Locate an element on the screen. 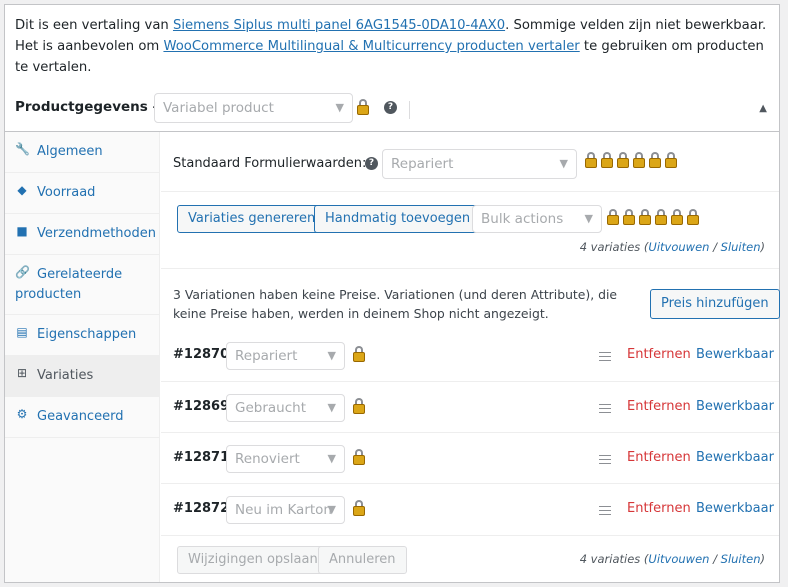  tab-shipping: ■ Verzendmethoden is located at coordinates (82, 234).